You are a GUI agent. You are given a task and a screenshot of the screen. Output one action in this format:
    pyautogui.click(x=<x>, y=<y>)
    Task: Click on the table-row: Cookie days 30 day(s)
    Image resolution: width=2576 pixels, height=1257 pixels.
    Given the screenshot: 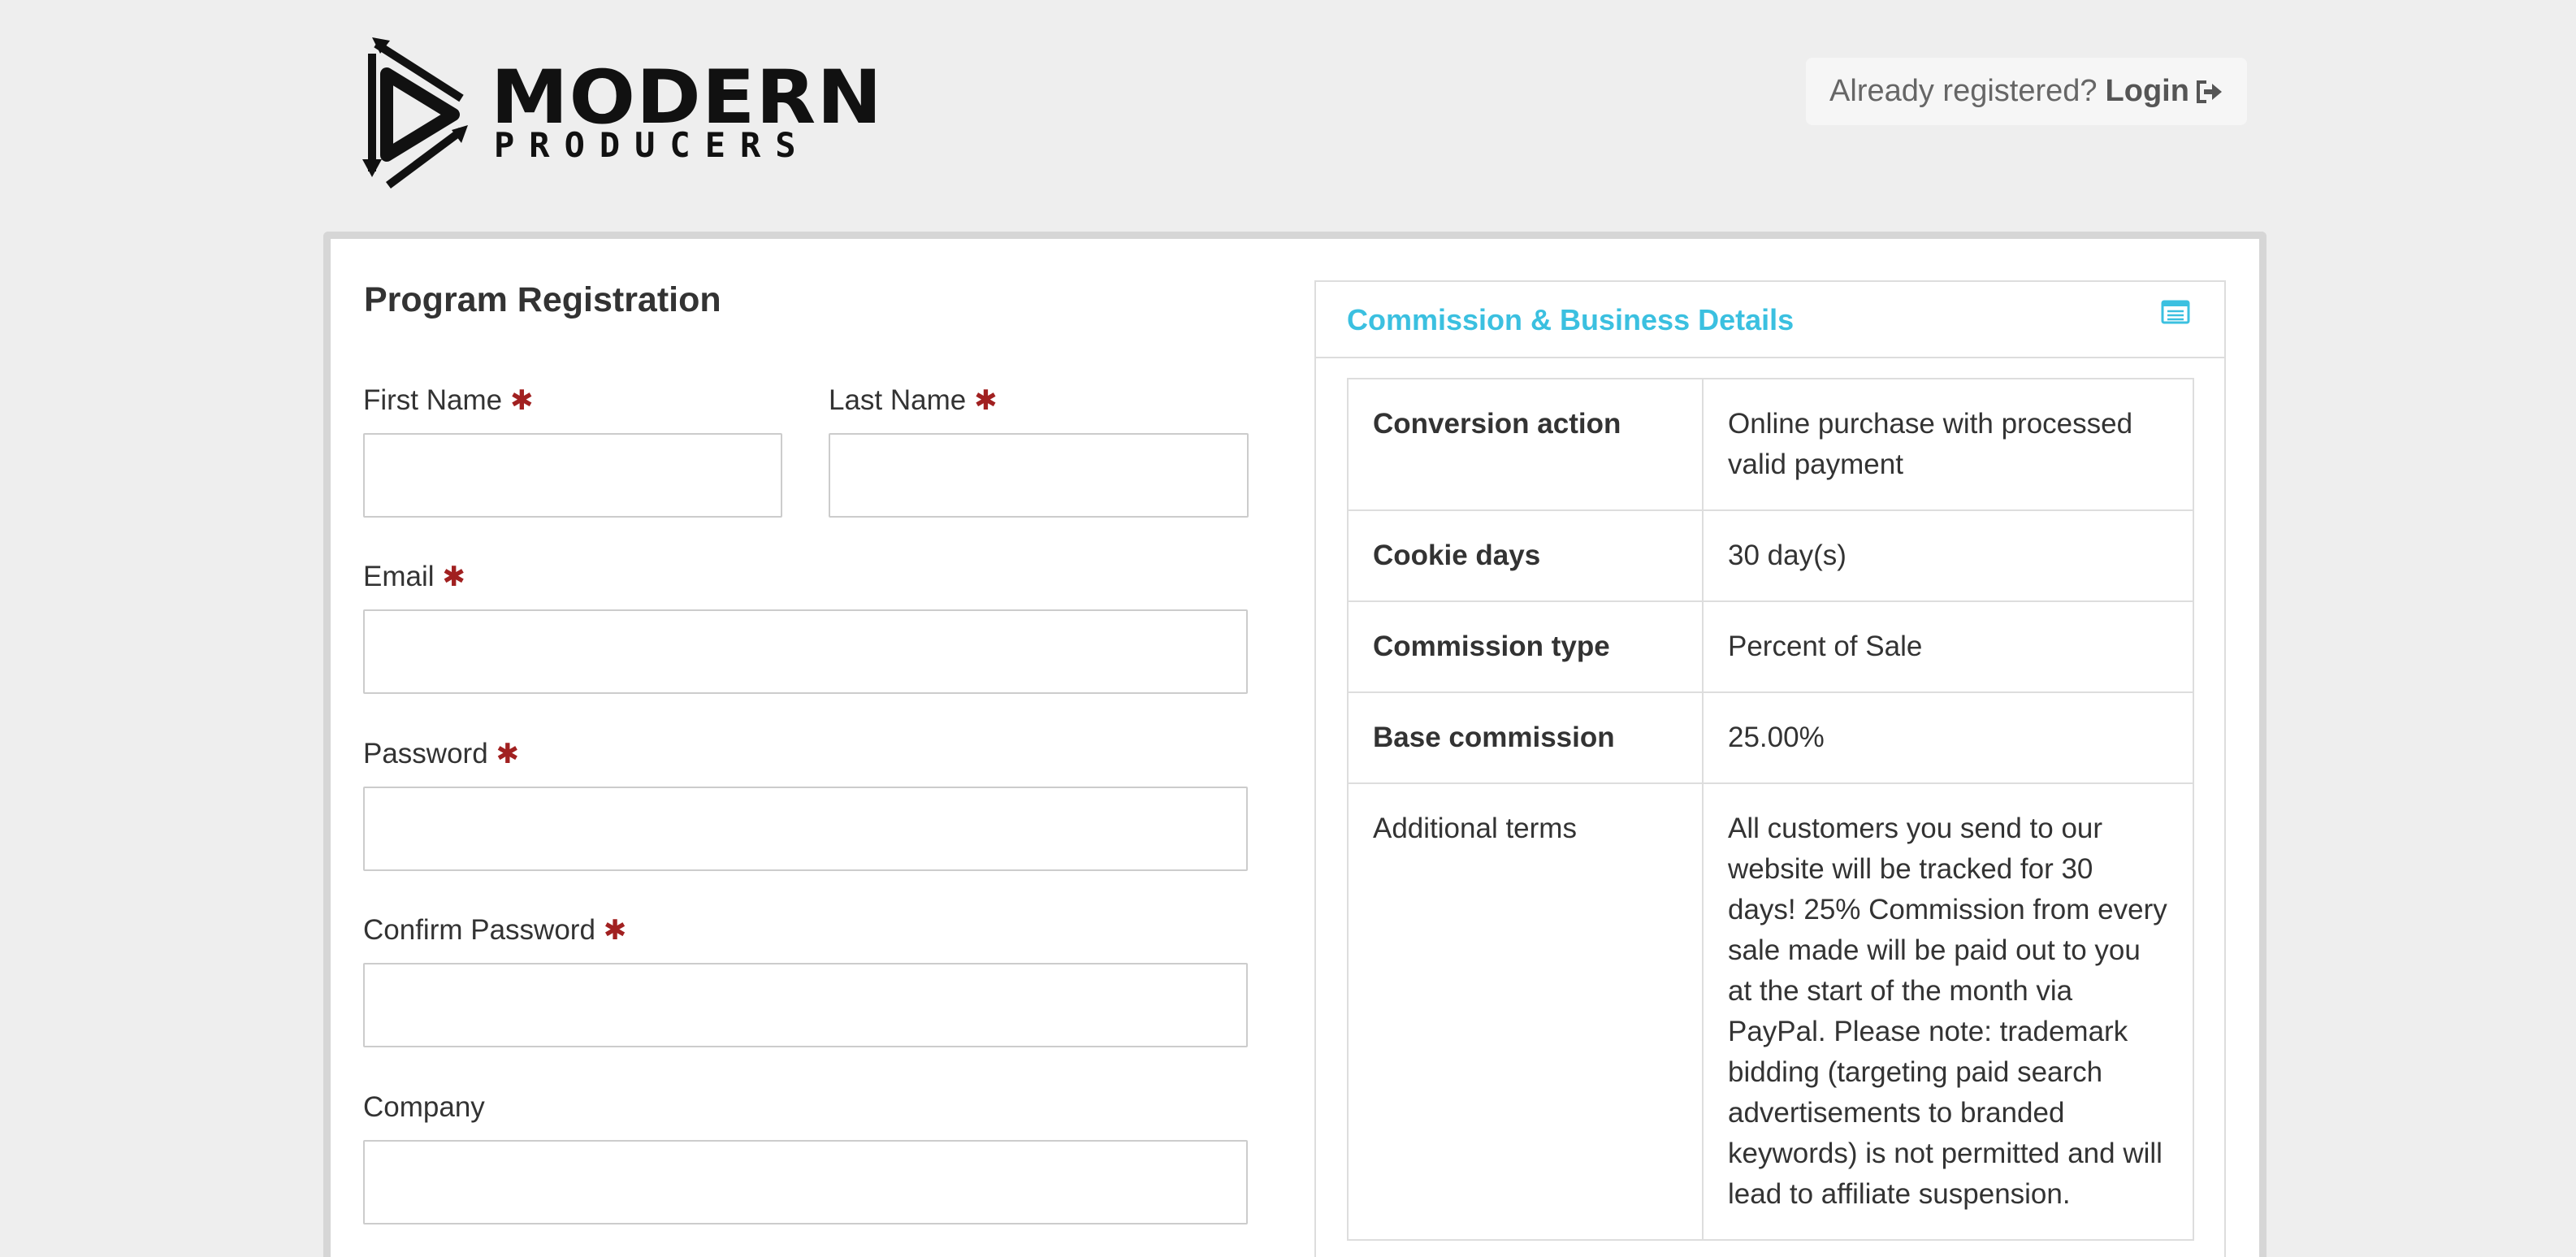 What is the action you would take?
    pyautogui.click(x=1770, y=555)
    